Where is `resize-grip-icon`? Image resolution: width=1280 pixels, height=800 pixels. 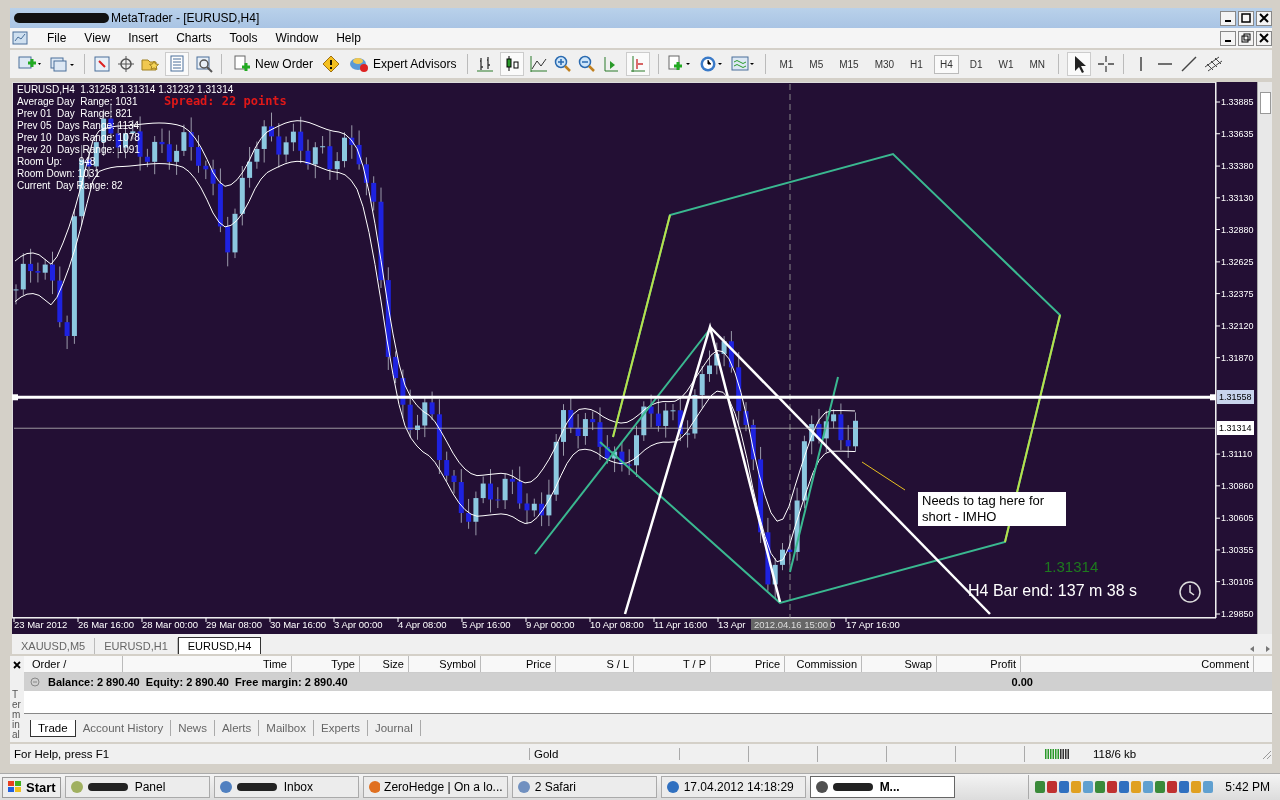 resize-grip-icon is located at coordinates (1266, 754).